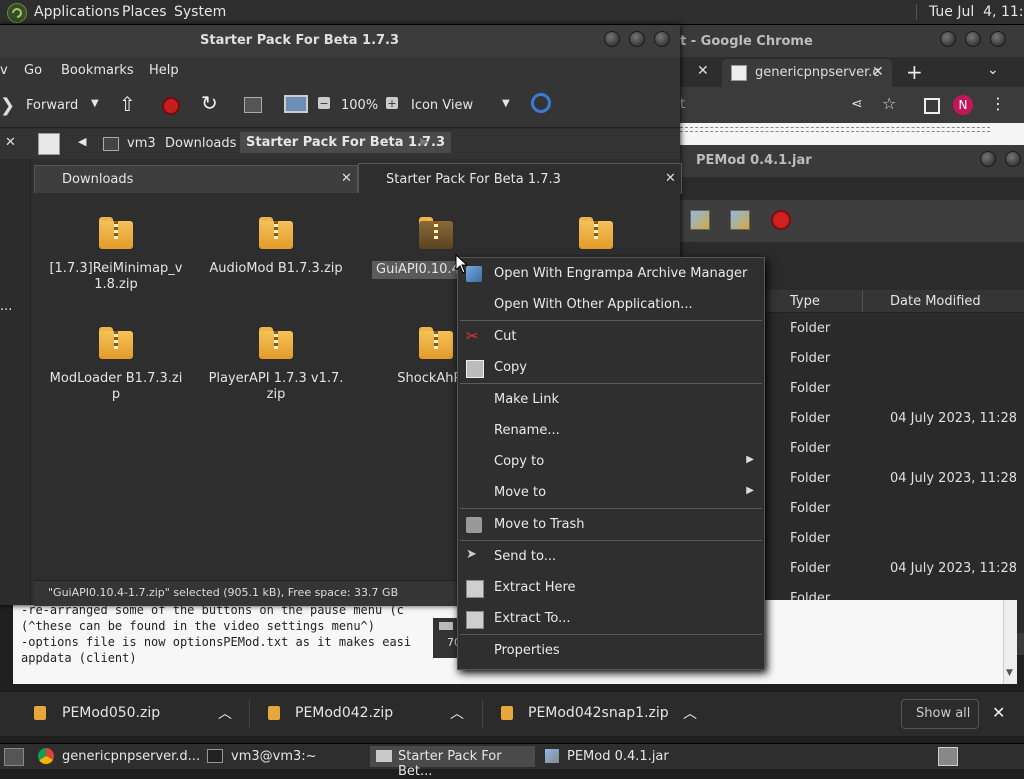 The image size is (1024, 779). What do you see at coordinates (111, 144) in the screenshot?
I see `path-home-icon` at bounding box center [111, 144].